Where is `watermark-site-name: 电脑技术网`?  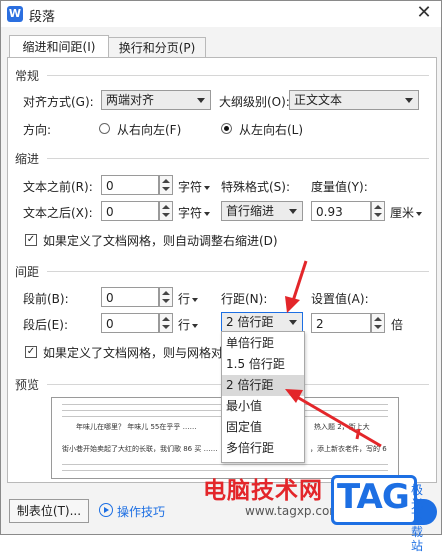
watermark-site-name: 电脑技术网 is located at coordinates (263, 491).